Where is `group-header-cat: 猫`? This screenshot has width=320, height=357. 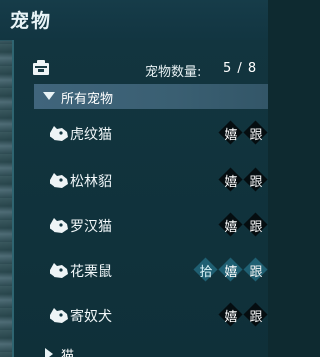 group-header-cat: 猫 is located at coordinates (151, 349).